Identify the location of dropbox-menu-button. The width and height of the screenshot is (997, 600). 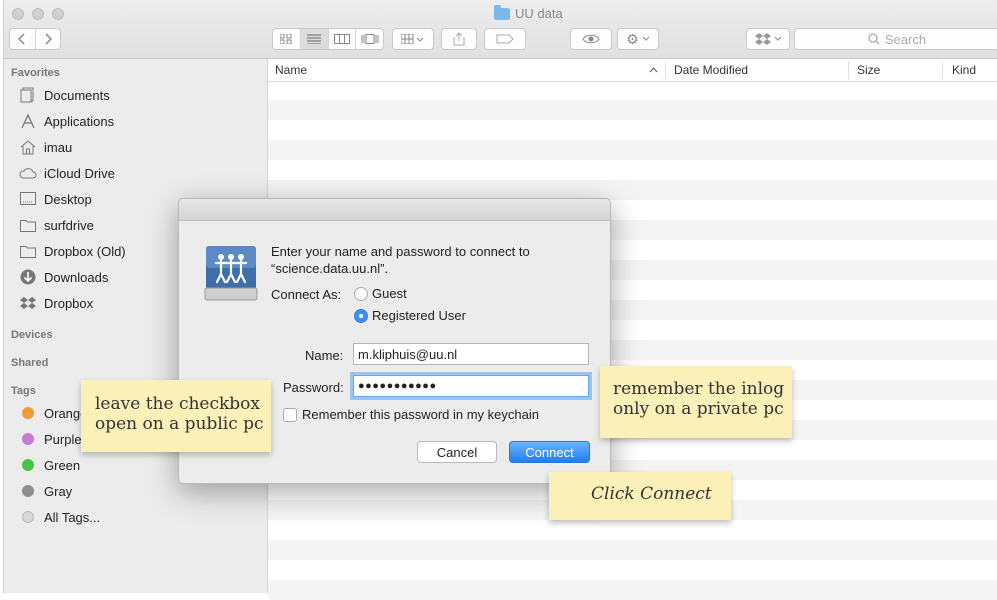
(768, 39).